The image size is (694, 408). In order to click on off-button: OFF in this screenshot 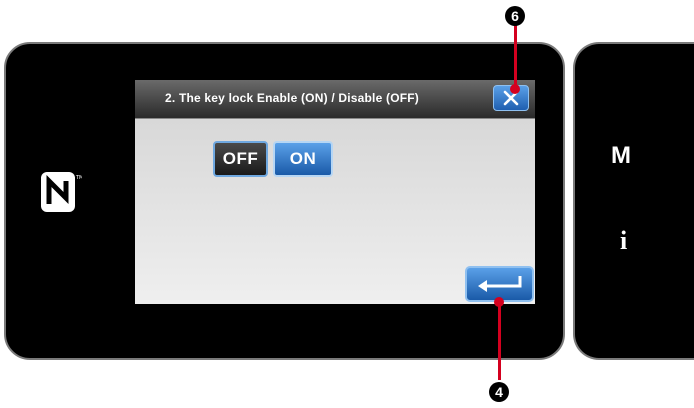, I will do `click(240, 159)`.